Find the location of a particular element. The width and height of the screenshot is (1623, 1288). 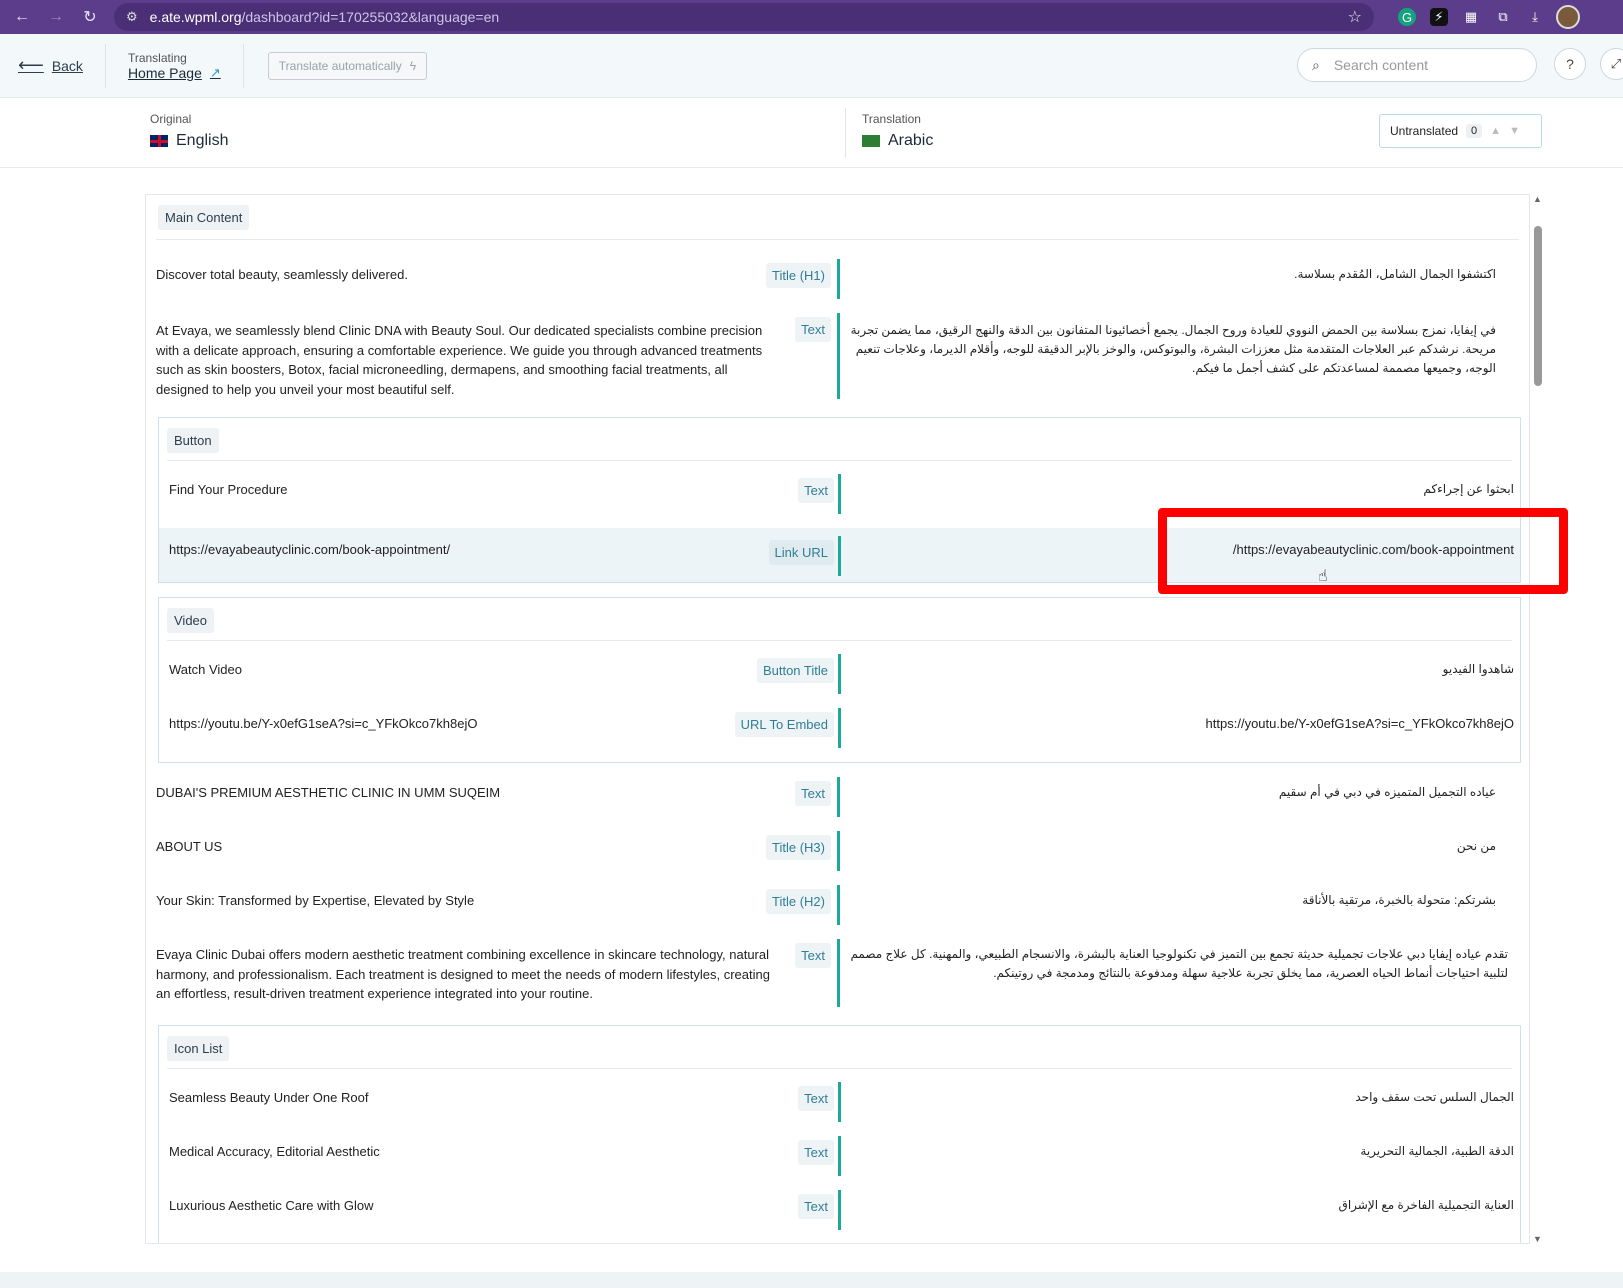

expand-icon: ⤢ is located at coordinates (1611, 64).